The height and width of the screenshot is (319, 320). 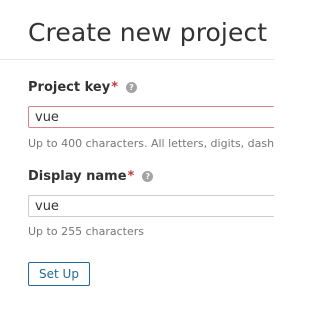 What do you see at coordinates (151, 117) in the screenshot?
I see `project-key-input` at bounding box center [151, 117].